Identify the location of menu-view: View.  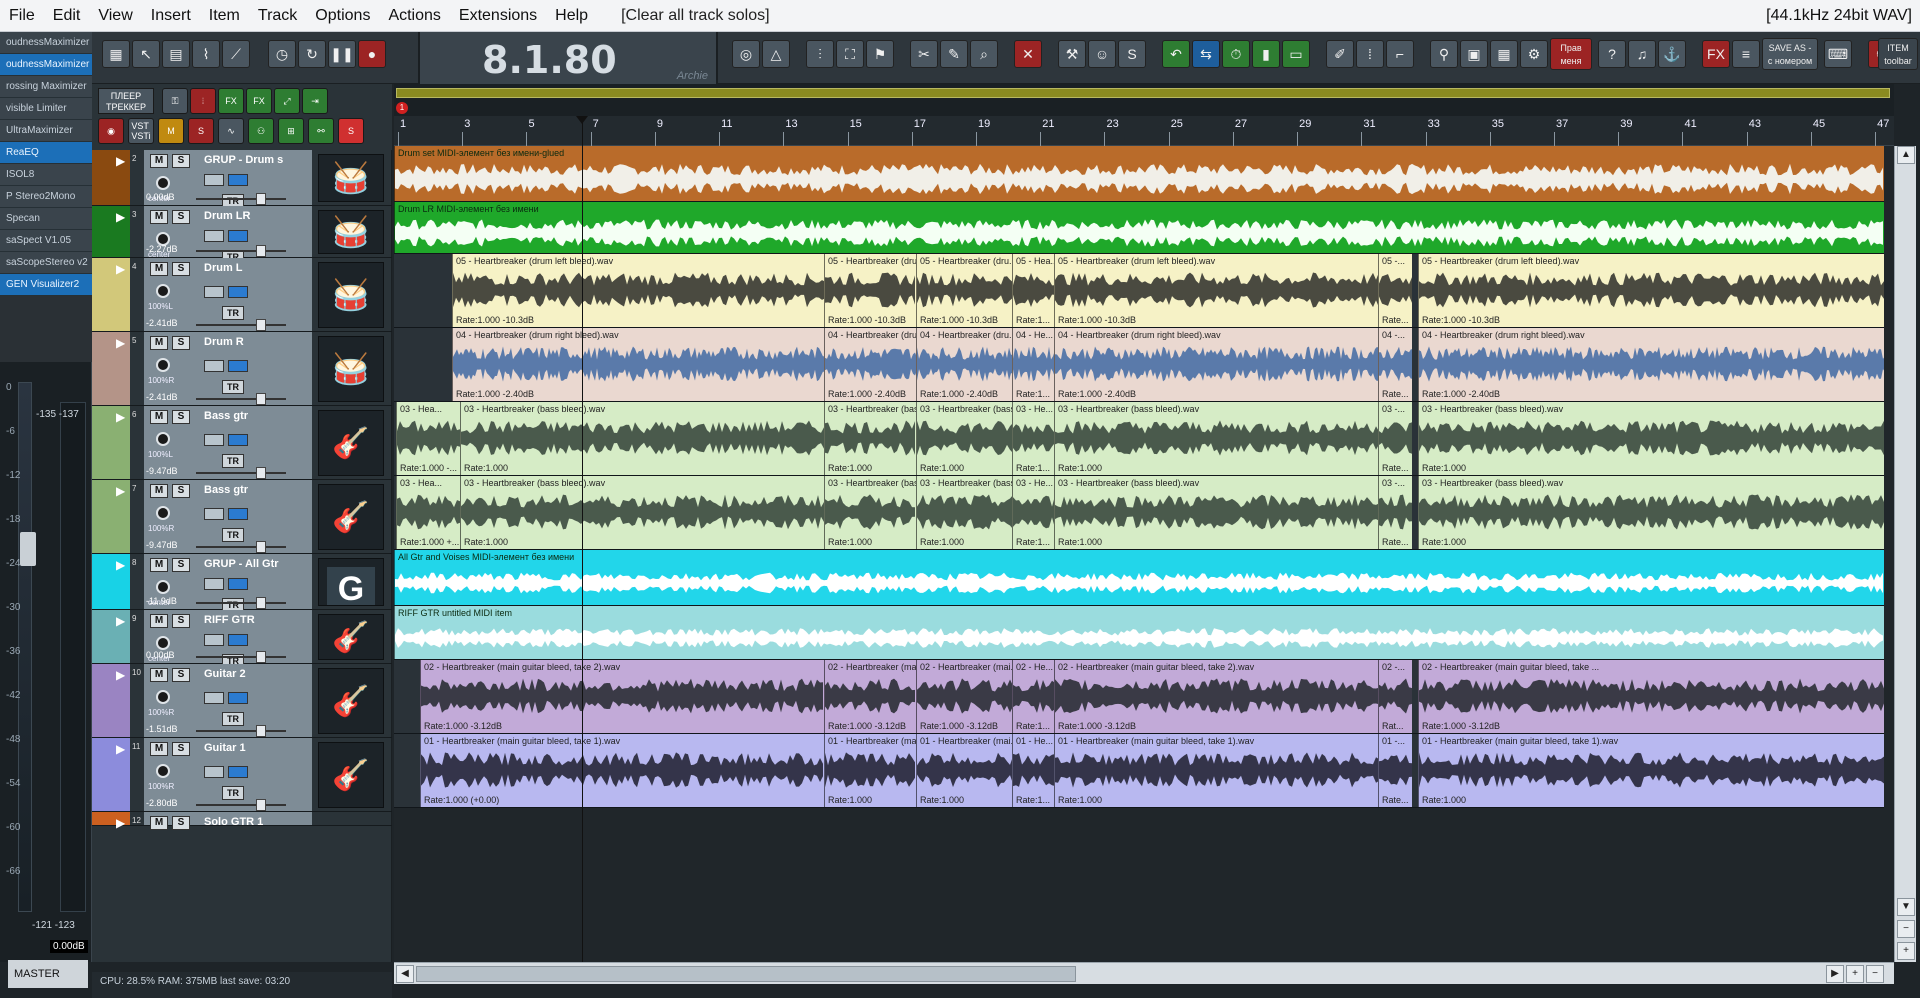
(115, 16).